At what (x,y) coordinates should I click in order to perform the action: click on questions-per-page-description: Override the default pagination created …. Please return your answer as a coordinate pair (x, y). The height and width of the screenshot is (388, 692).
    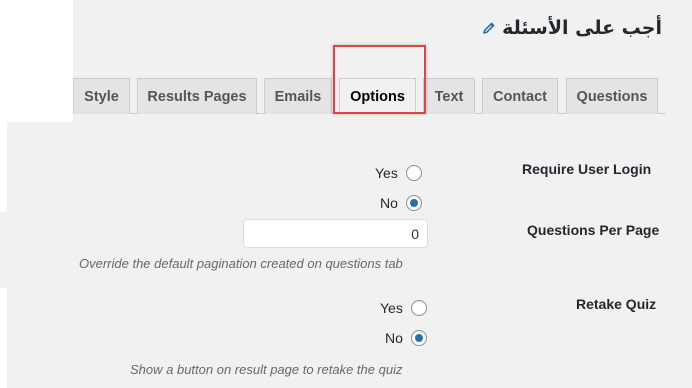
    Looking at the image, I should click on (241, 263).